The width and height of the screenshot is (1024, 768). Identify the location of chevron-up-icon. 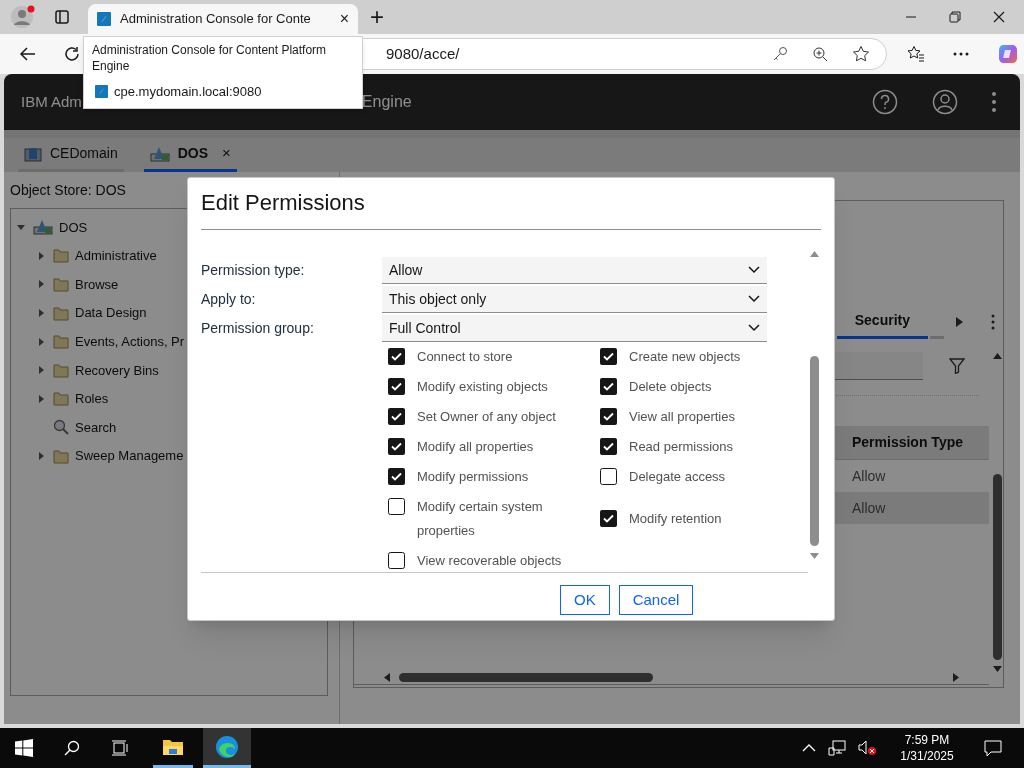
(809, 748).